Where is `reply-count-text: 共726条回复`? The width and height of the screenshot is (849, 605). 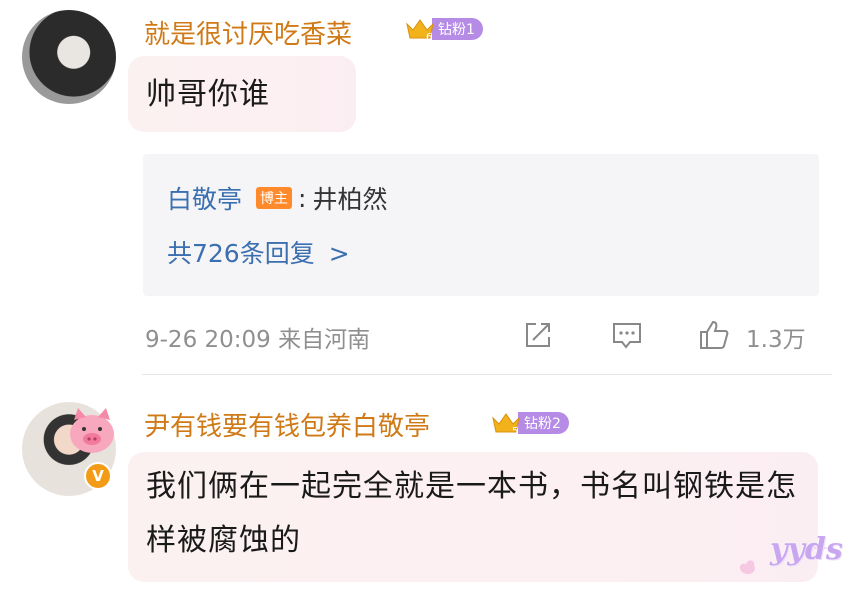 reply-count-text: 共726条回复 is located at coordinates (241, 253).